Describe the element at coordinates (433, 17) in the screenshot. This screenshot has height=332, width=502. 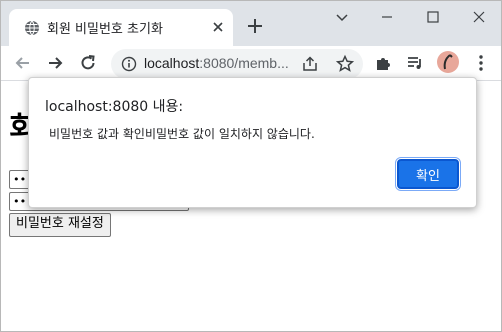
I see `maximize-icon` at that location.